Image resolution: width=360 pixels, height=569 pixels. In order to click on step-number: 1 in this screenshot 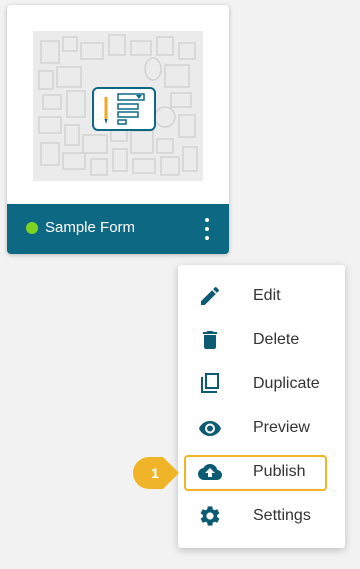, I will do `click(155, 473)`.